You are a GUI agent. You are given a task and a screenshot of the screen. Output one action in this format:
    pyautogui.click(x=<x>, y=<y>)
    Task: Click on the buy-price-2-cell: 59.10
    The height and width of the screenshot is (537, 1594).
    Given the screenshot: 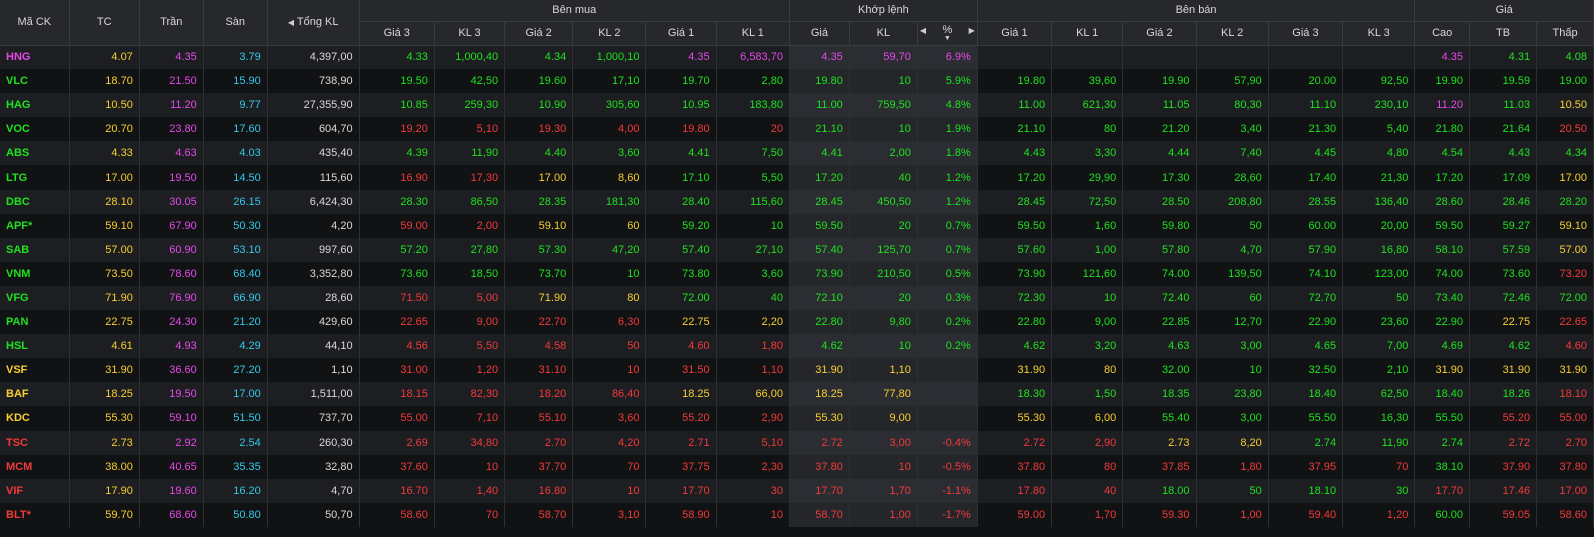 What is the action you would take?
    pyautogui.click(x=539, y=225)
    